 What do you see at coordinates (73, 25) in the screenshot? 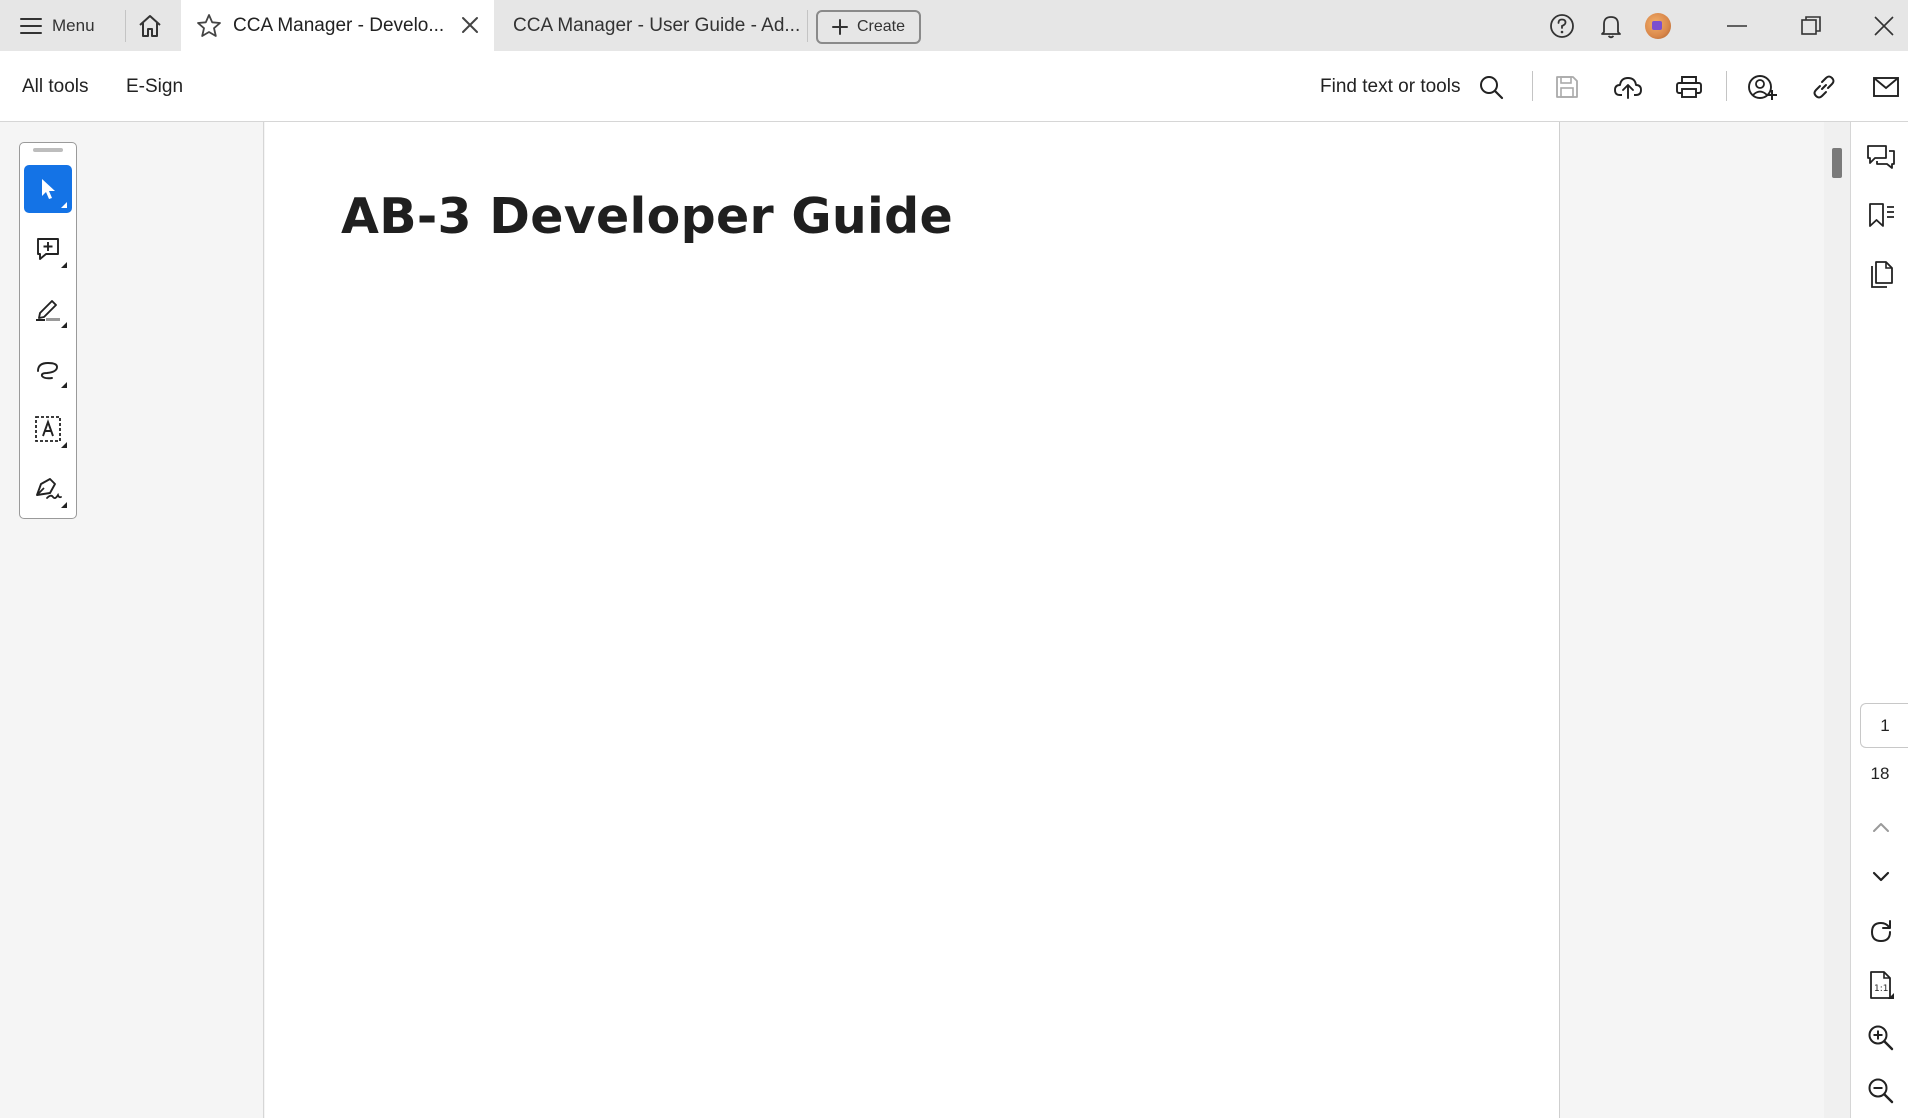
I see `menu-label: Menu` at bounding box center [73, 25].